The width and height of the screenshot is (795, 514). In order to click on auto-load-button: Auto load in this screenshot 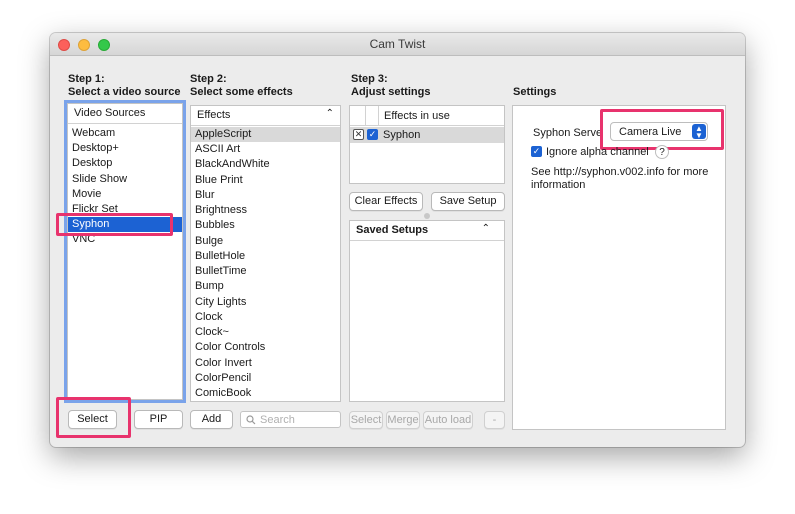, I will do `click(448, 420)`.